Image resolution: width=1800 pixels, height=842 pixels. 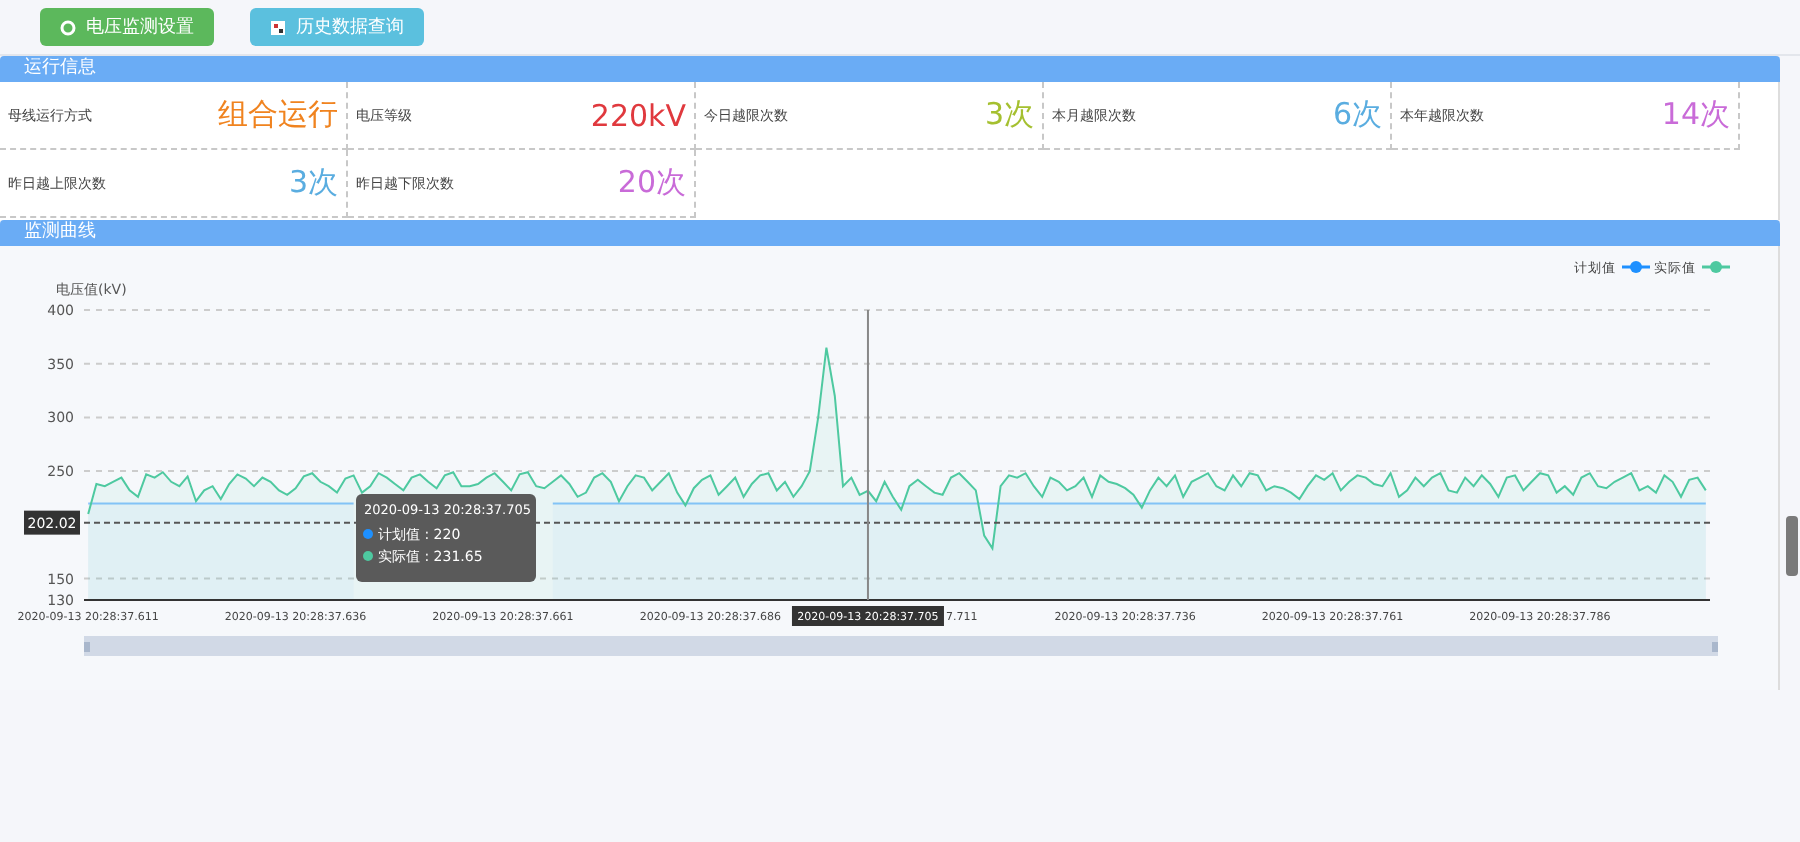 What do you see at coordinates (638, 115) in the screenshot?
I see `info-value: 220kV` at bounding box center [638, 115].